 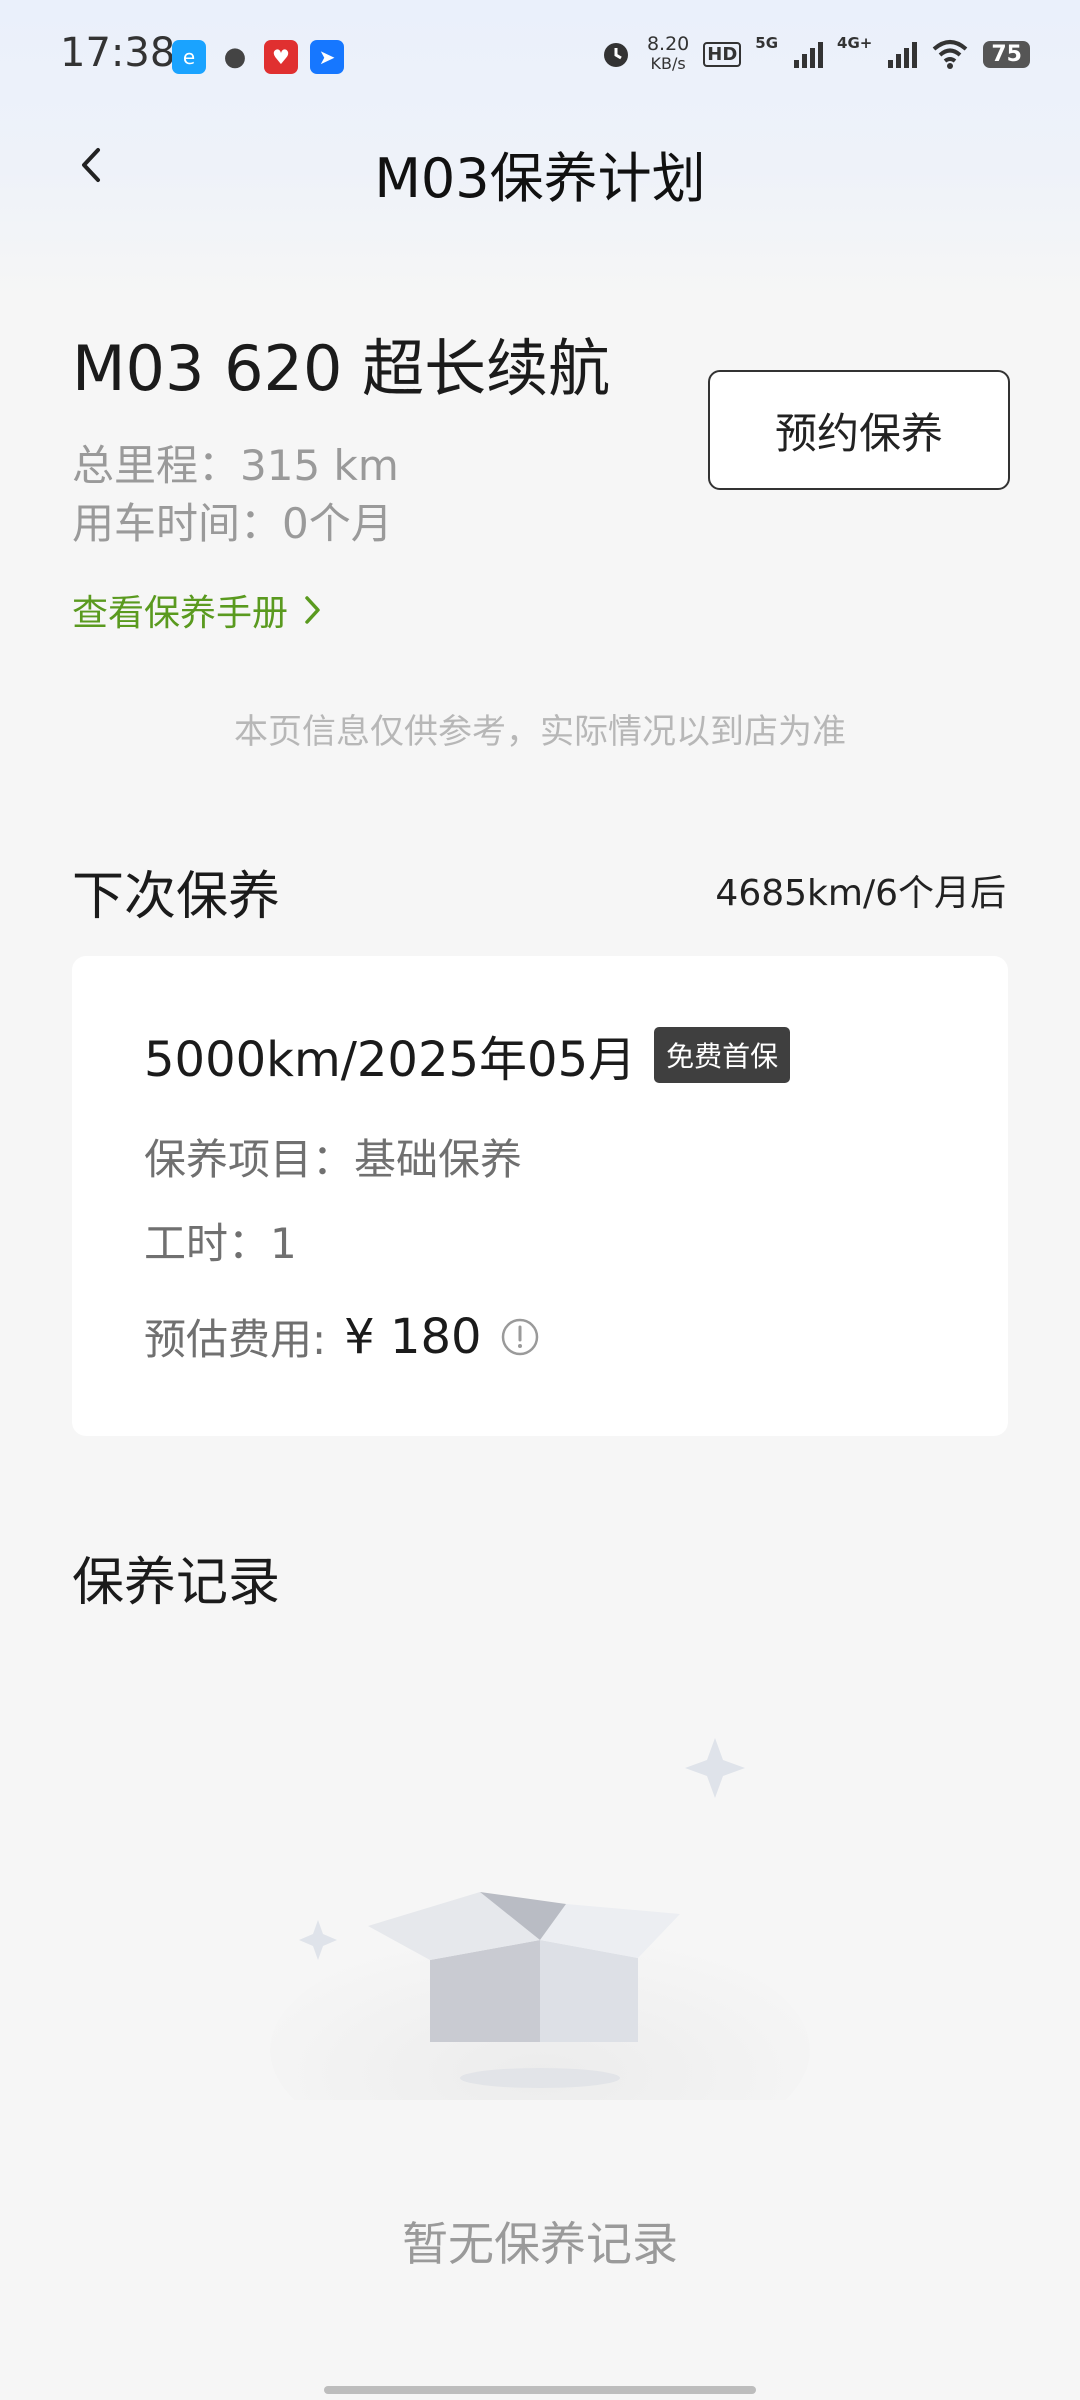 I want to click on empty-records-text: 暂无保养记录, so click(x=540, y=2244).